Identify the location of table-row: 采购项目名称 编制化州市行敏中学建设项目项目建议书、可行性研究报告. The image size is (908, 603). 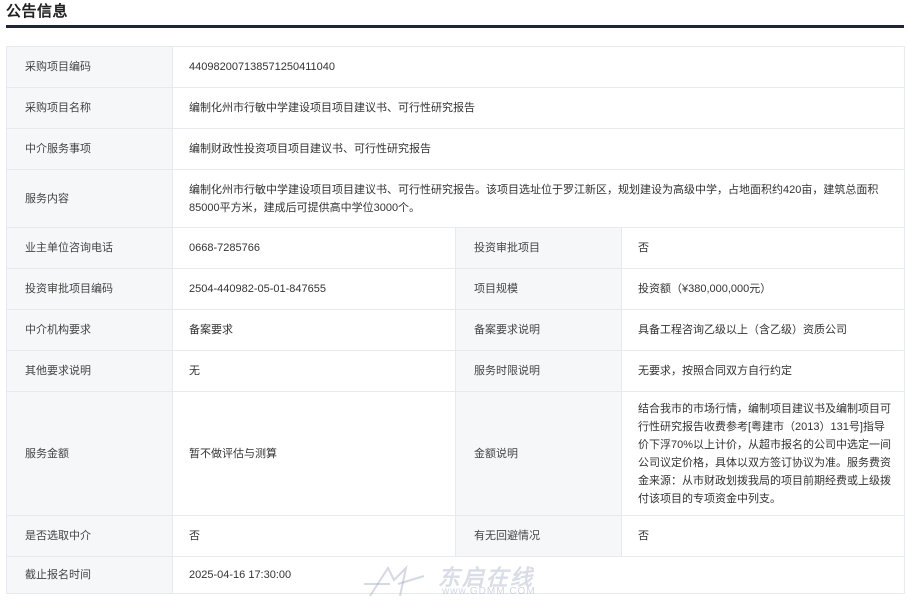
(455, 108).